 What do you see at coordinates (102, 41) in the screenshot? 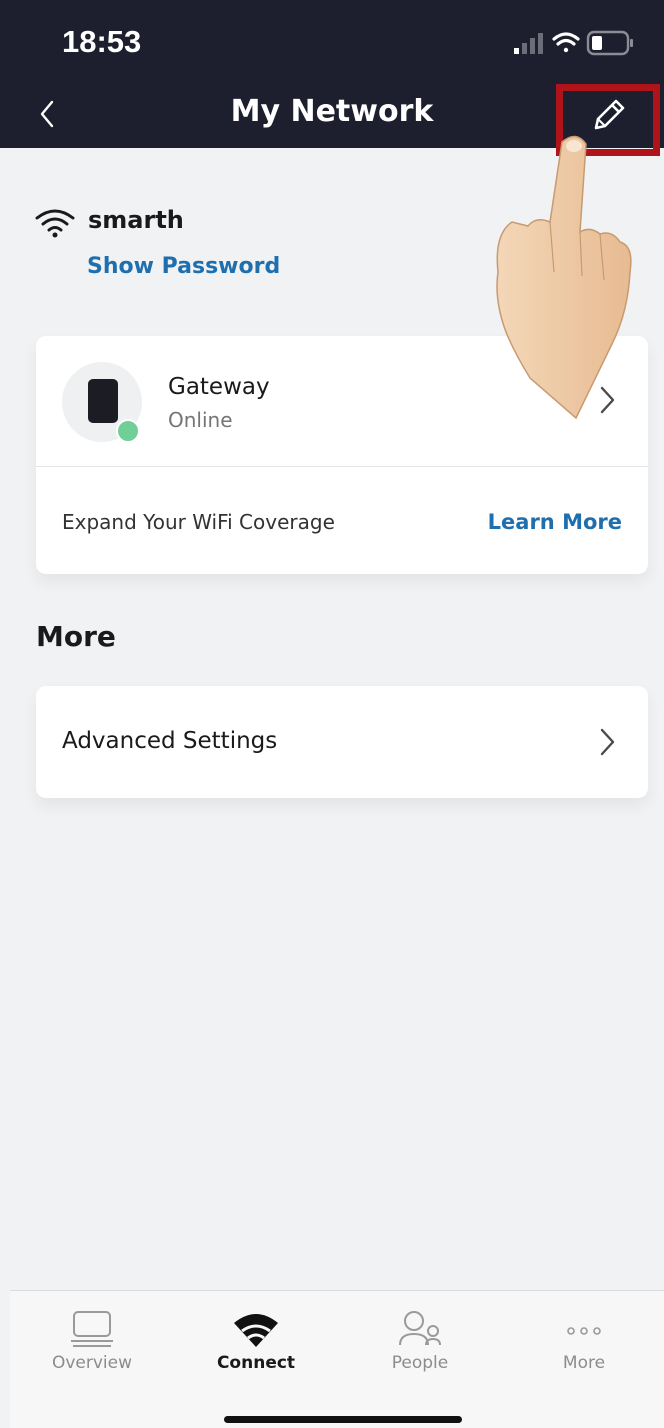
I see `status-time: 18:53` at bounding box center [102, 41].